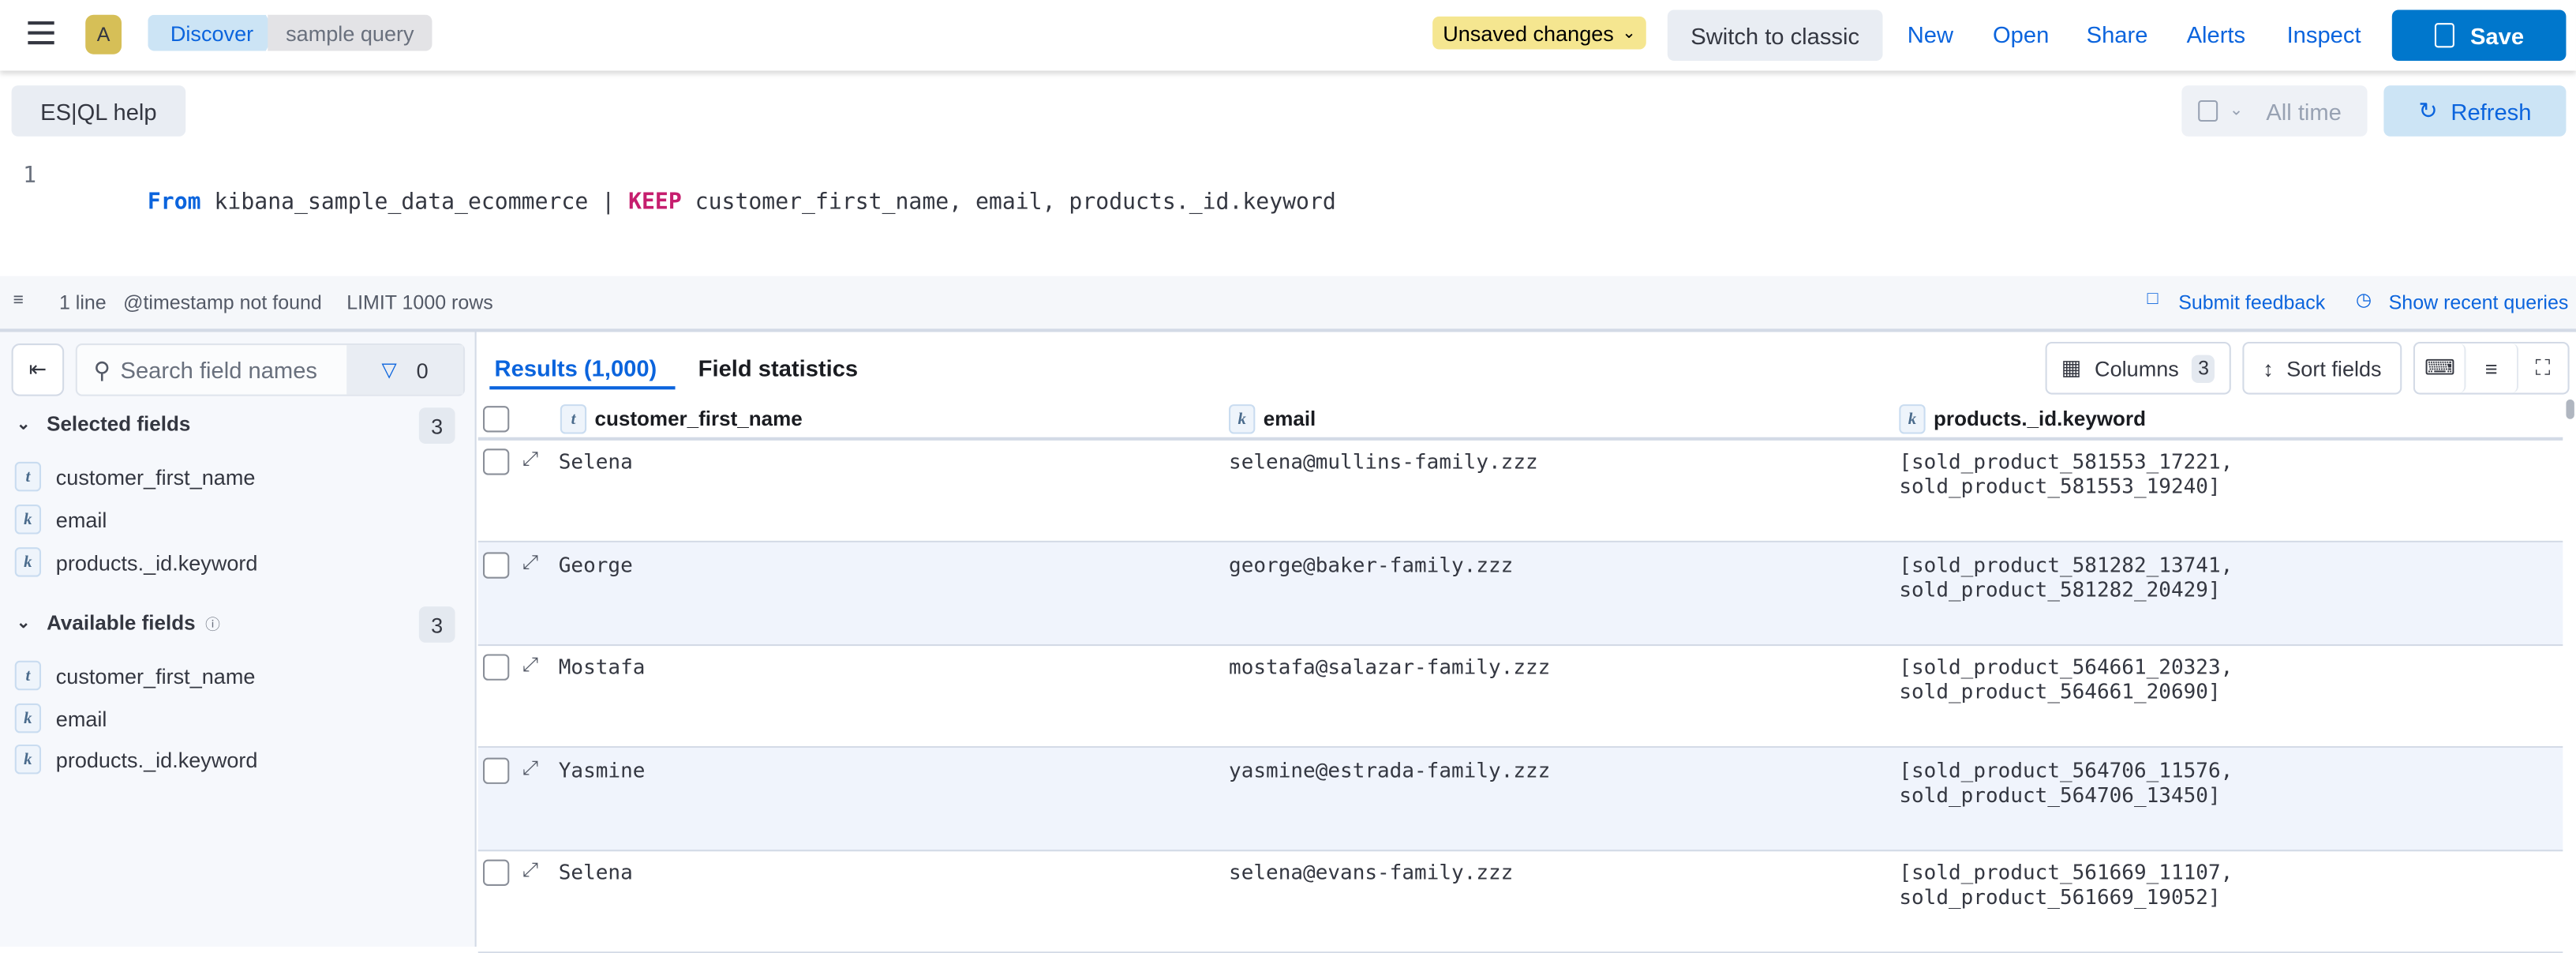 The height and width of the screenshot is (953, 2576). Describe the element at coordinates (2497, 36) in the screenshot. I see `save-label: Save` at that location.